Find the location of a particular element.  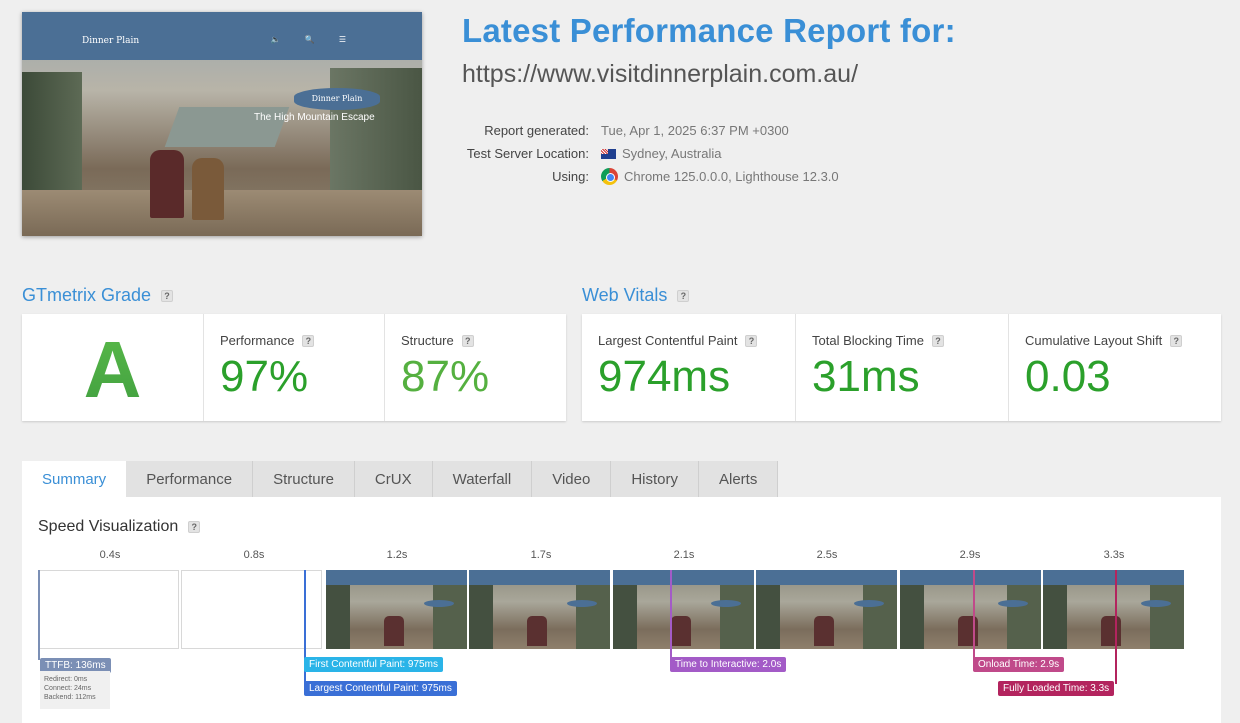

ttfb-connect: Connect: 24ms is located at coordinates (68, 688).